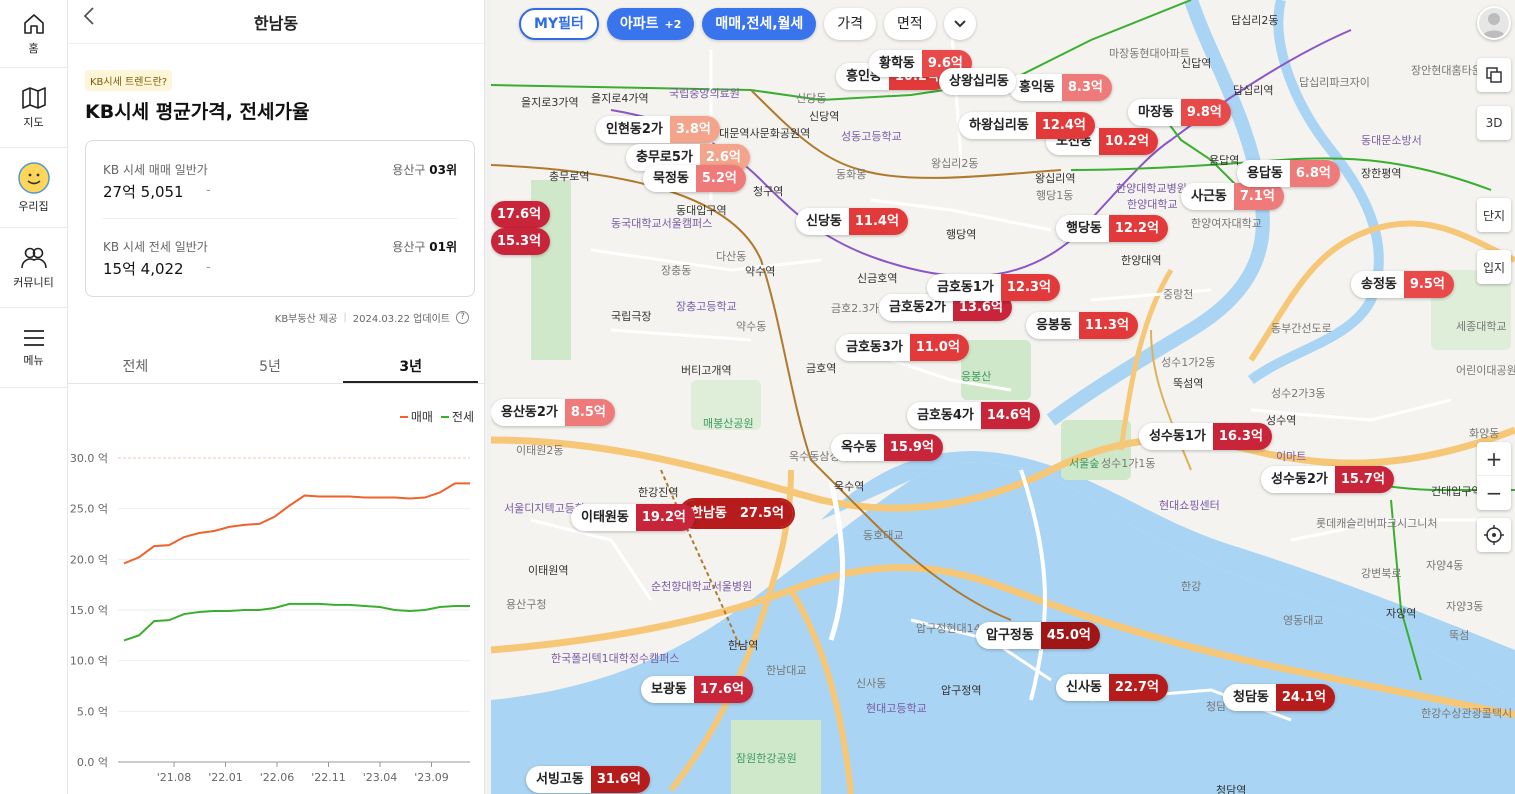  I want to click on nav-menu: 메뉴, so click(33, 348).